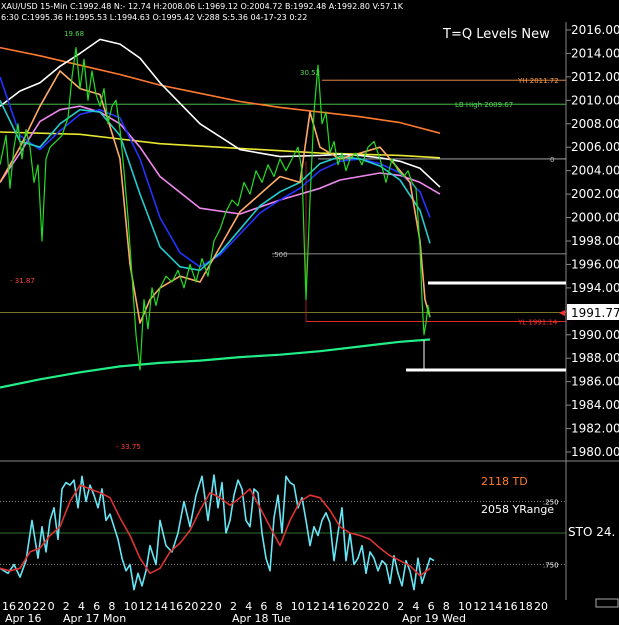 Image resolution: width=619 pixels, height=625 pixels. What do you see at coordinates (504, 481) in the screenshot?
I see `td-label: 2118 TD` at bounding box center [504, 481].